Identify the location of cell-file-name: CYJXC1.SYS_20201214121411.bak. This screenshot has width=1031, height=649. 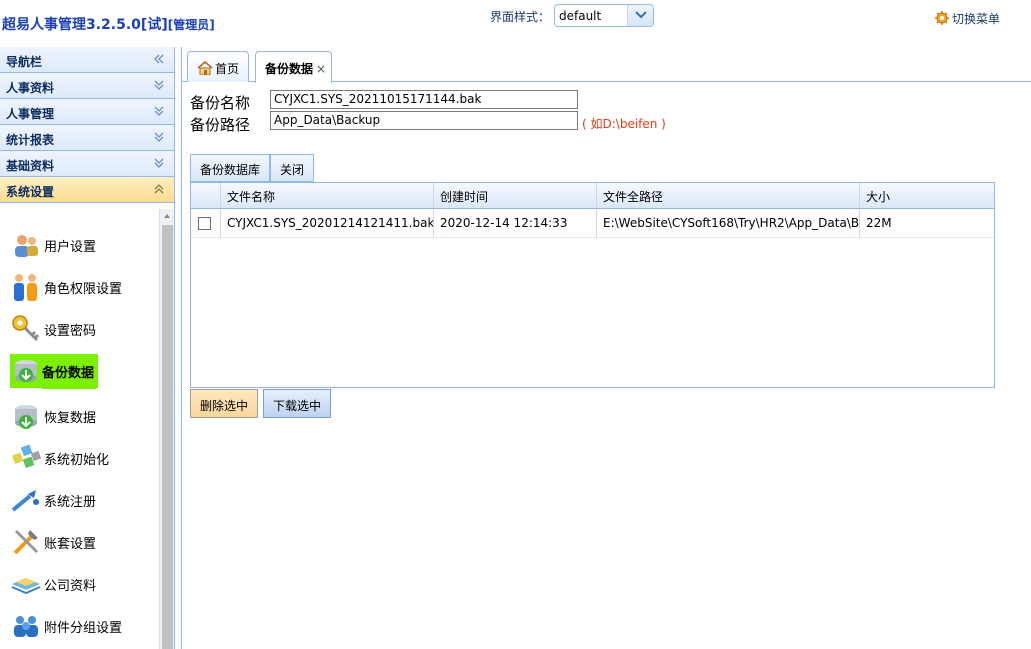
(327, 223).